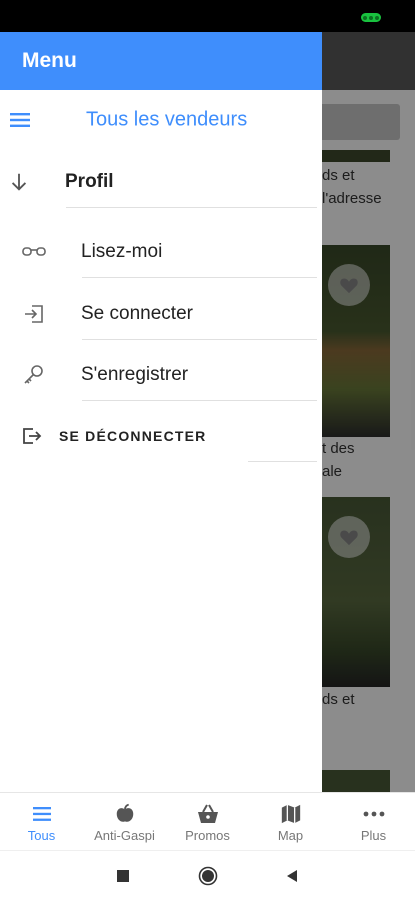 This screenshot has height=900, width=415. I want to click on drawer-item-register: S'enregistrer, so click(161, 375).